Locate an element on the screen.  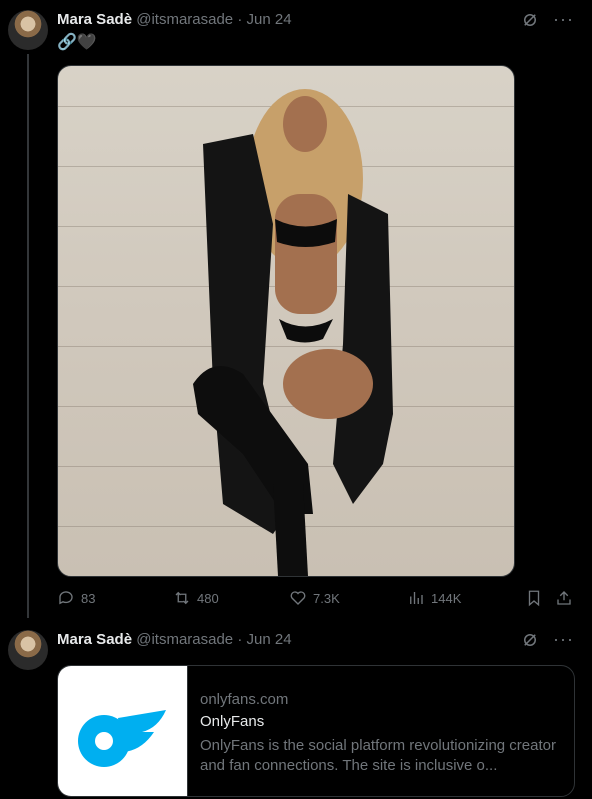
onlyfans-logo-icon is located at coordinates (122, 738).